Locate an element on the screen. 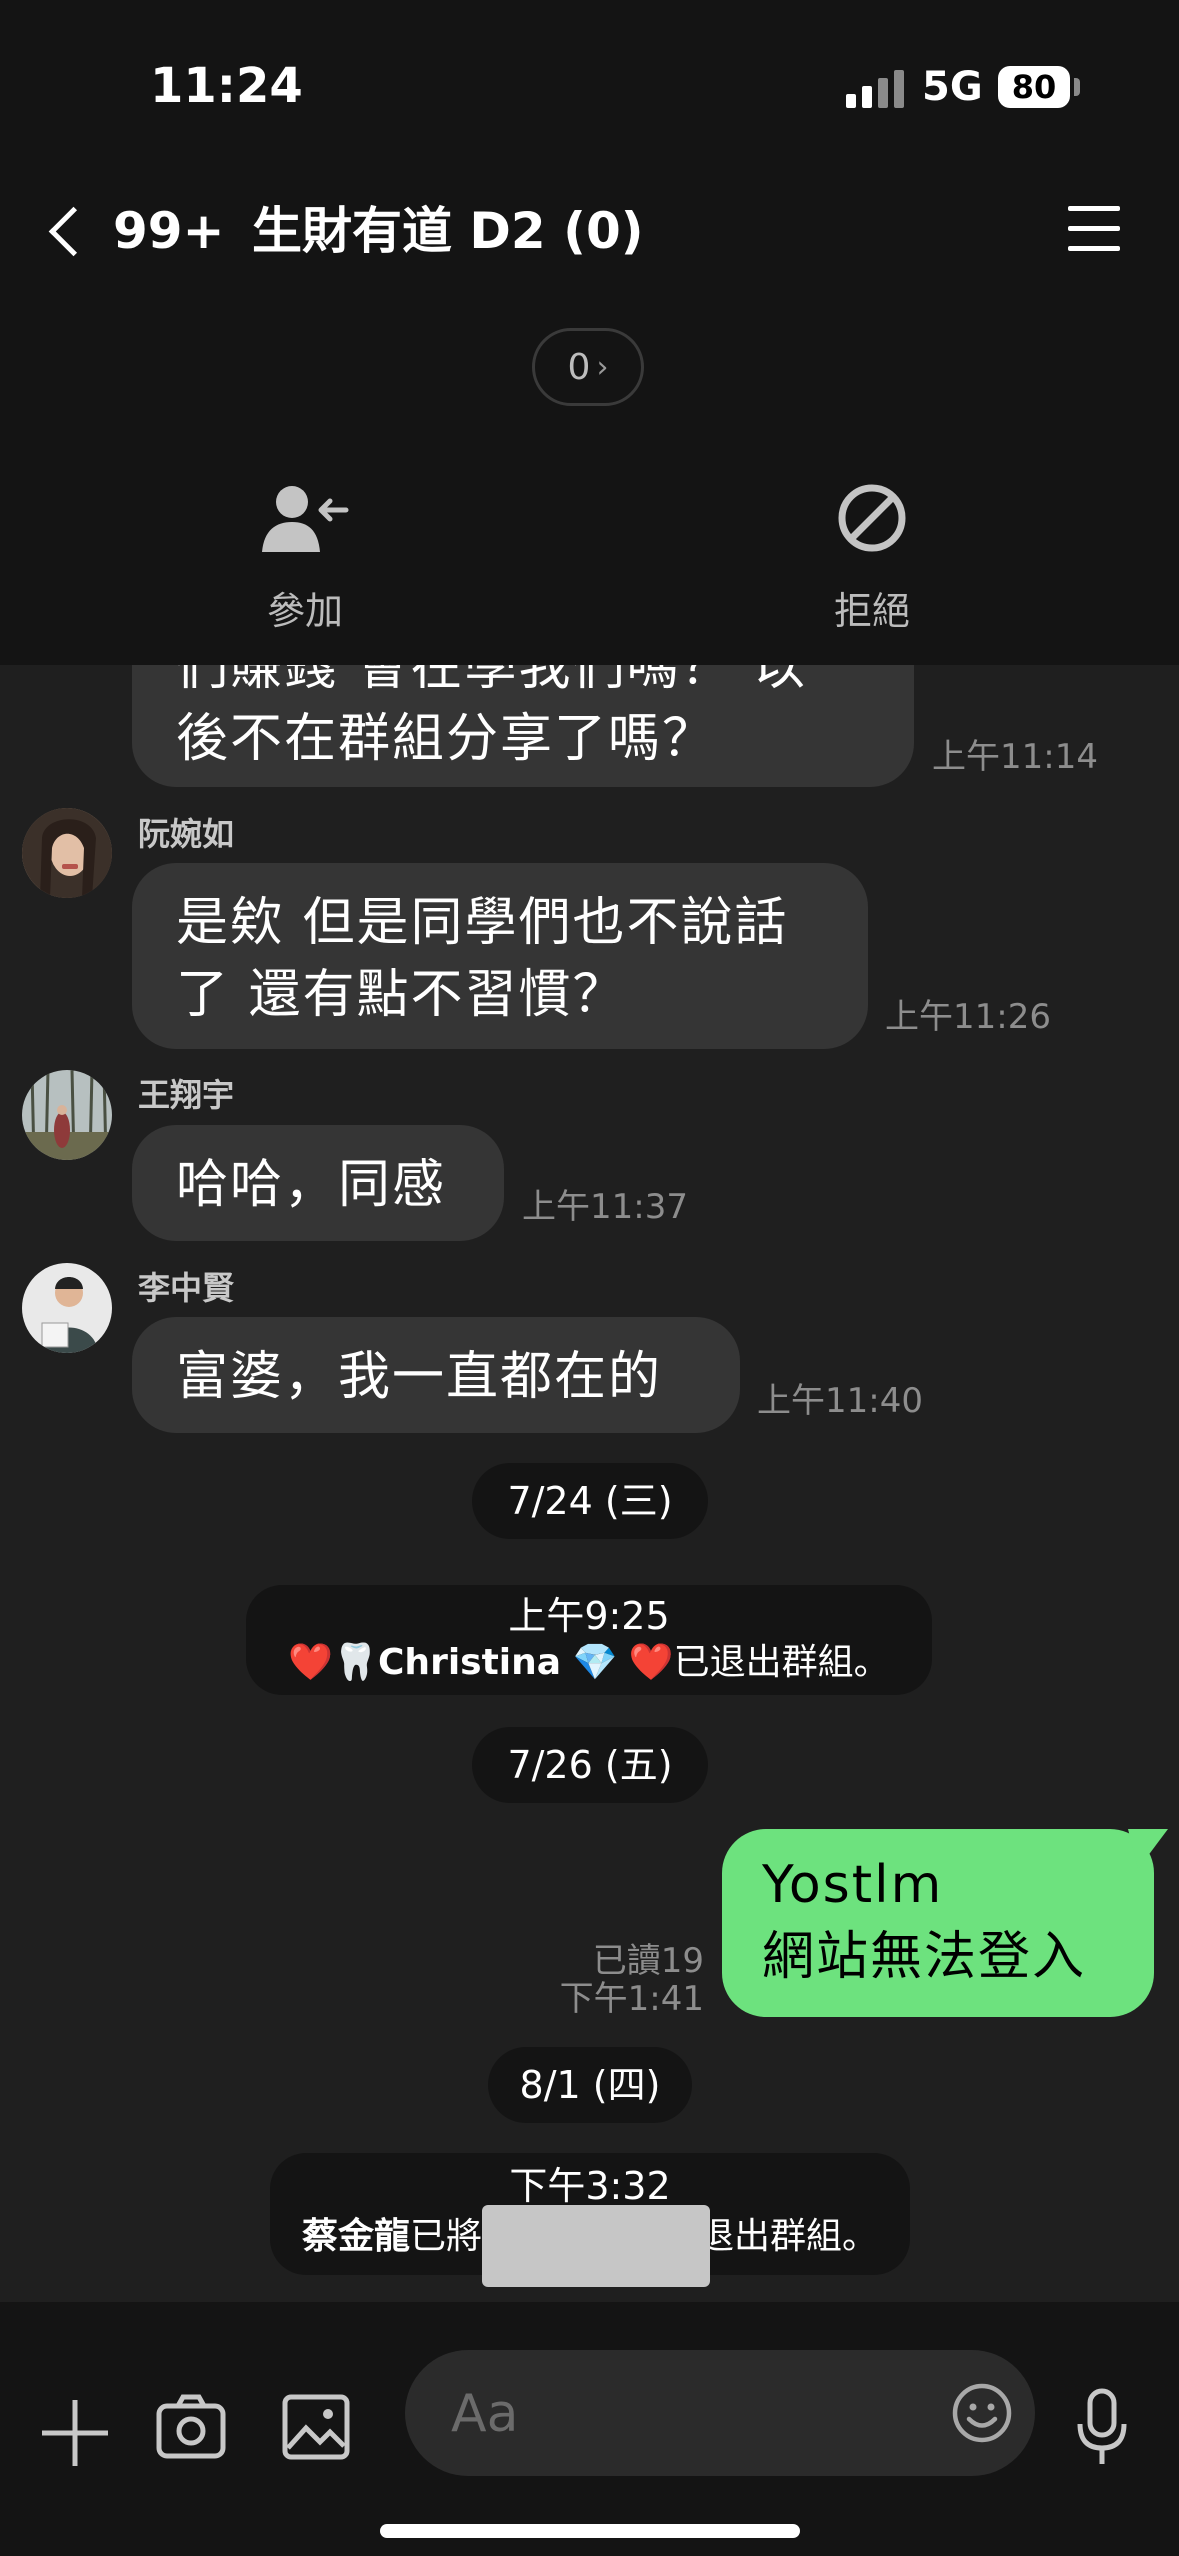 This screenshot has height=2556, width=1179. system-user: 蔡金龍 is located at coordinates (355, 2236).